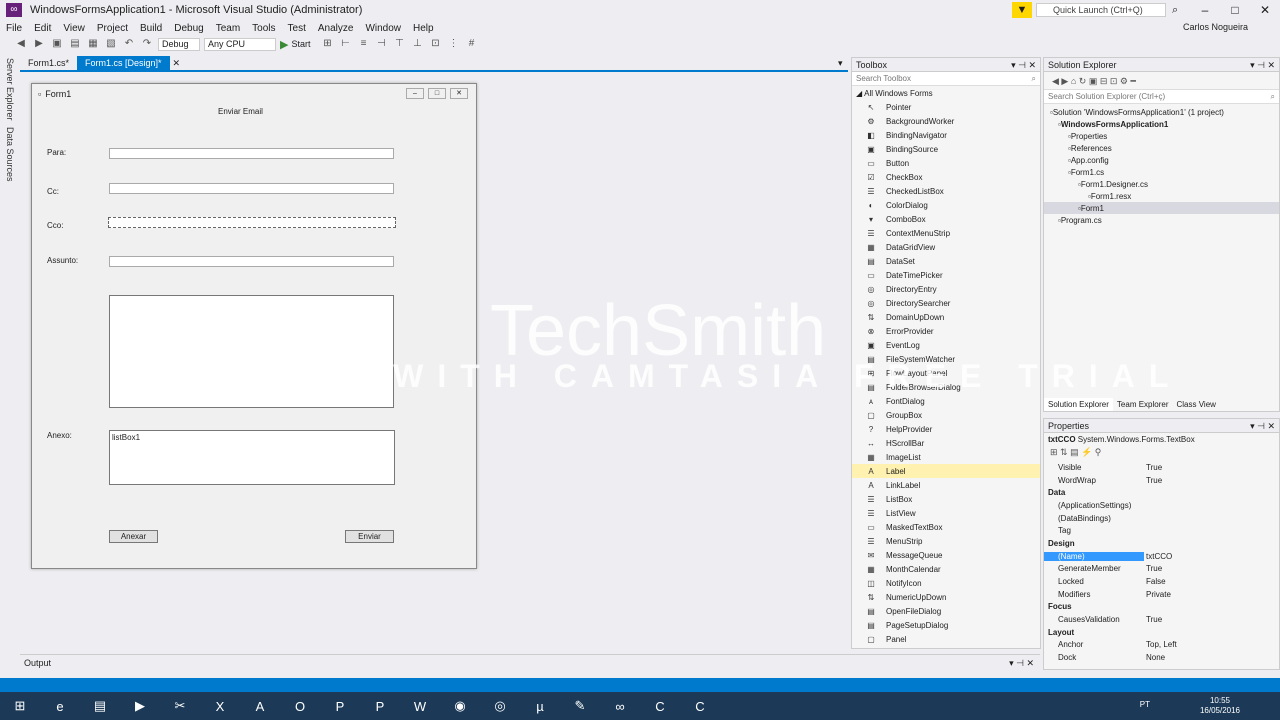 The width and height of the screenshot is (1280, 720). What do you see at coordinates (220, 706) in the screenshot?
I see `excel-icon: X` at bounding box center [220, 706].